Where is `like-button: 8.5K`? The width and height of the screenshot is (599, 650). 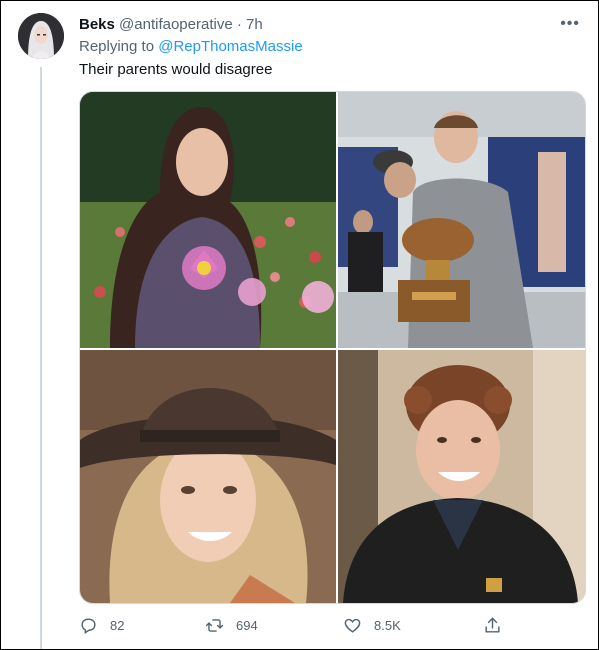
like-button: 8.5K is located at coordinates (372, 625).